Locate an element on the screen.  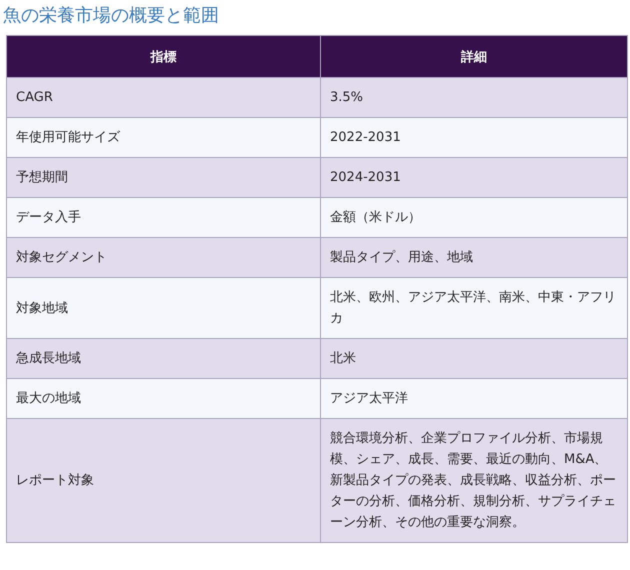
table-cell: 急成長地域 is located at coordinates (163, 358).